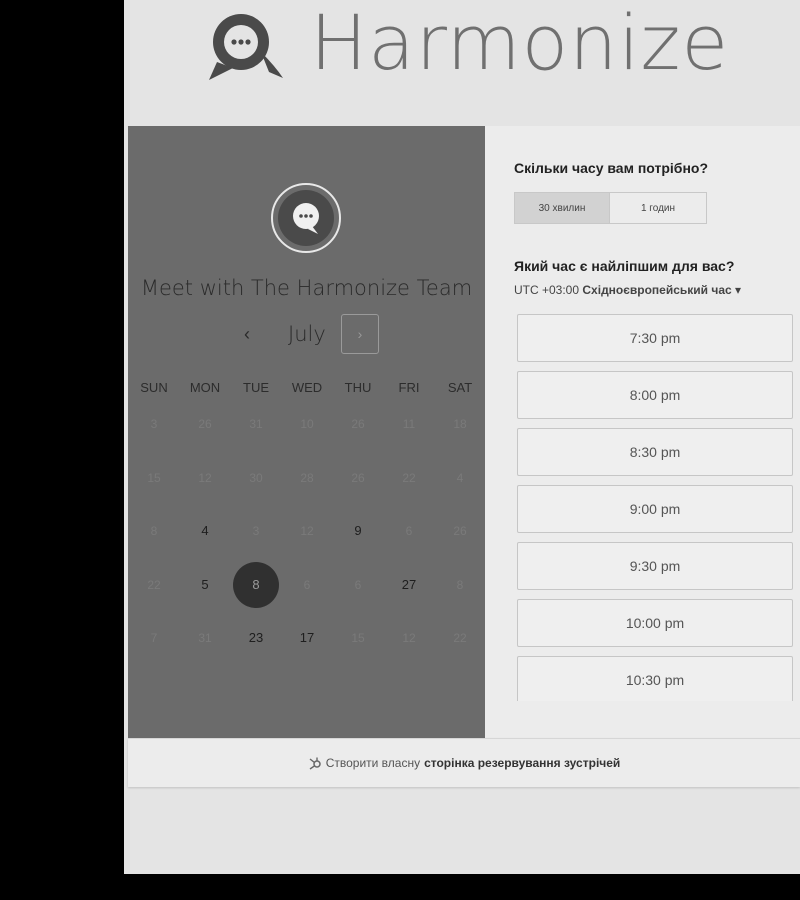 The height and width of the screenshot is (900, 800). I want to click on duration-30-min-button: 30 хвилин, so click(562, 208).